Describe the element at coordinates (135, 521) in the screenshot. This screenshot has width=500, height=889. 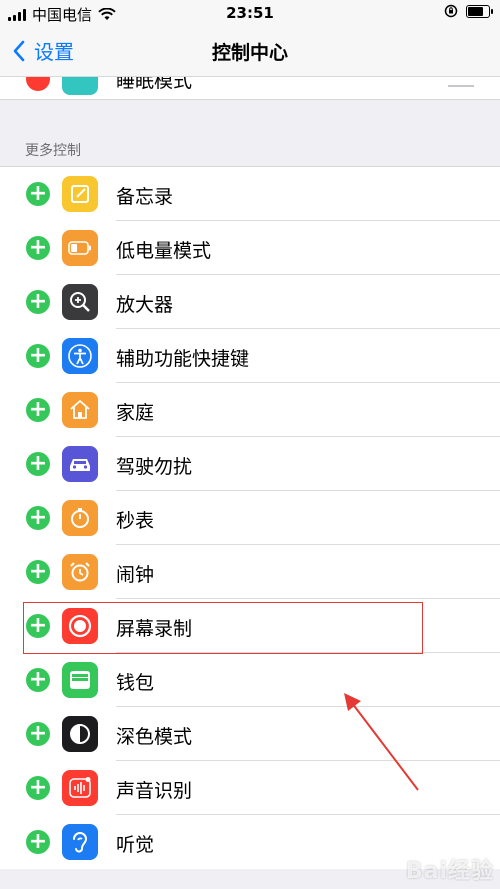
I see `list-item-label: 秒表` at that location.